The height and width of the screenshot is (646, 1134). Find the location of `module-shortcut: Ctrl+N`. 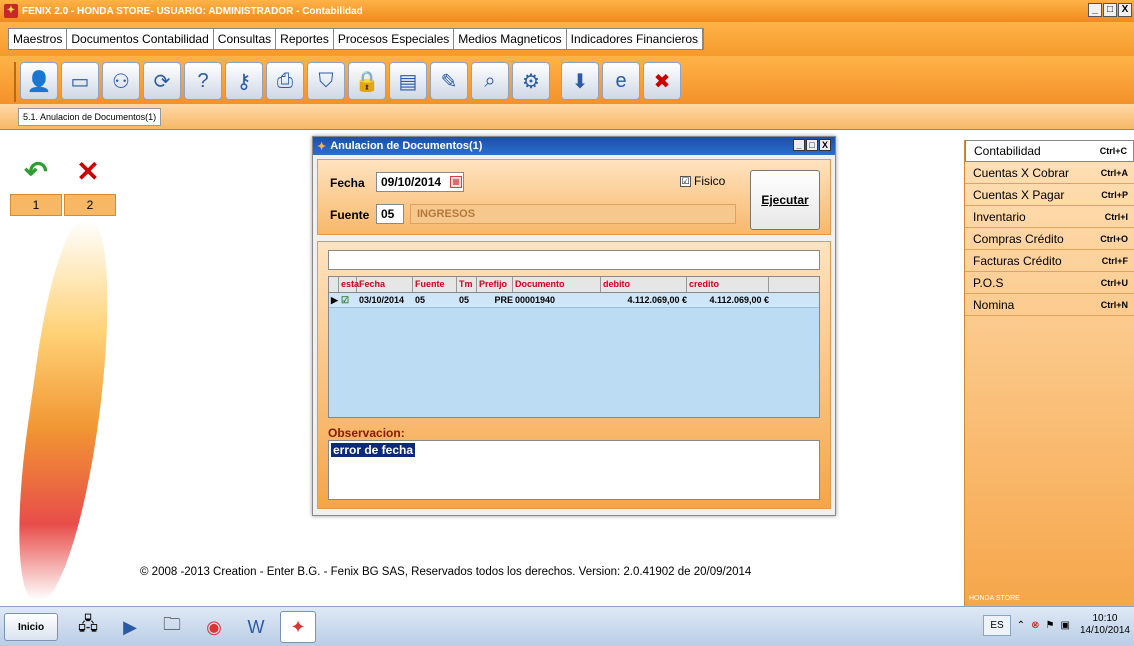

module-shortcut: Ctrl+N is located at coordinates (1114, 304).